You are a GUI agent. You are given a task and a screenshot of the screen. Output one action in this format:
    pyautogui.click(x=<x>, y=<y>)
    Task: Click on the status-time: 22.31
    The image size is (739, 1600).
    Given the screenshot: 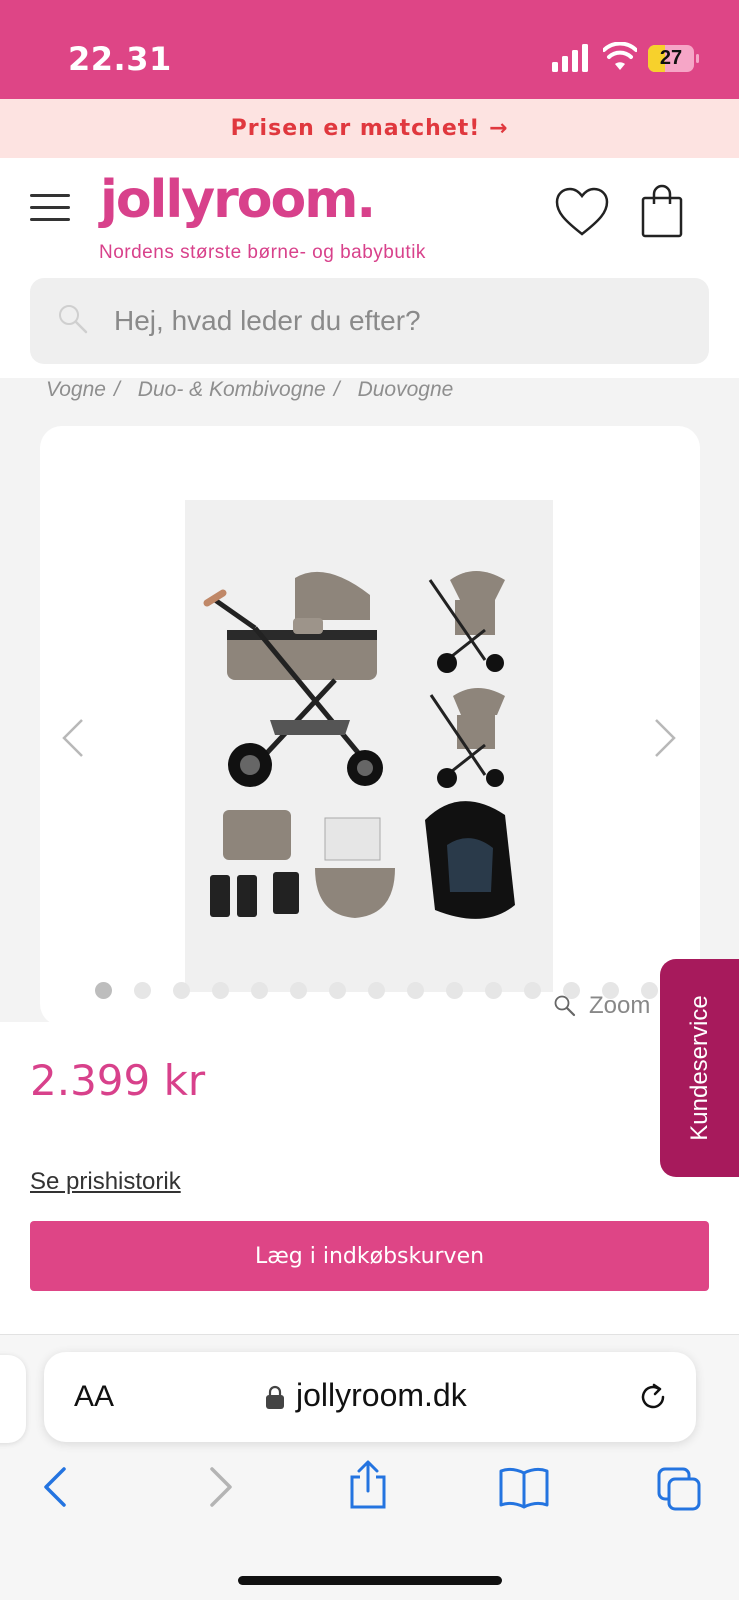 What is the action you would take?
    pyautogui.click(x=120, y=59)
    